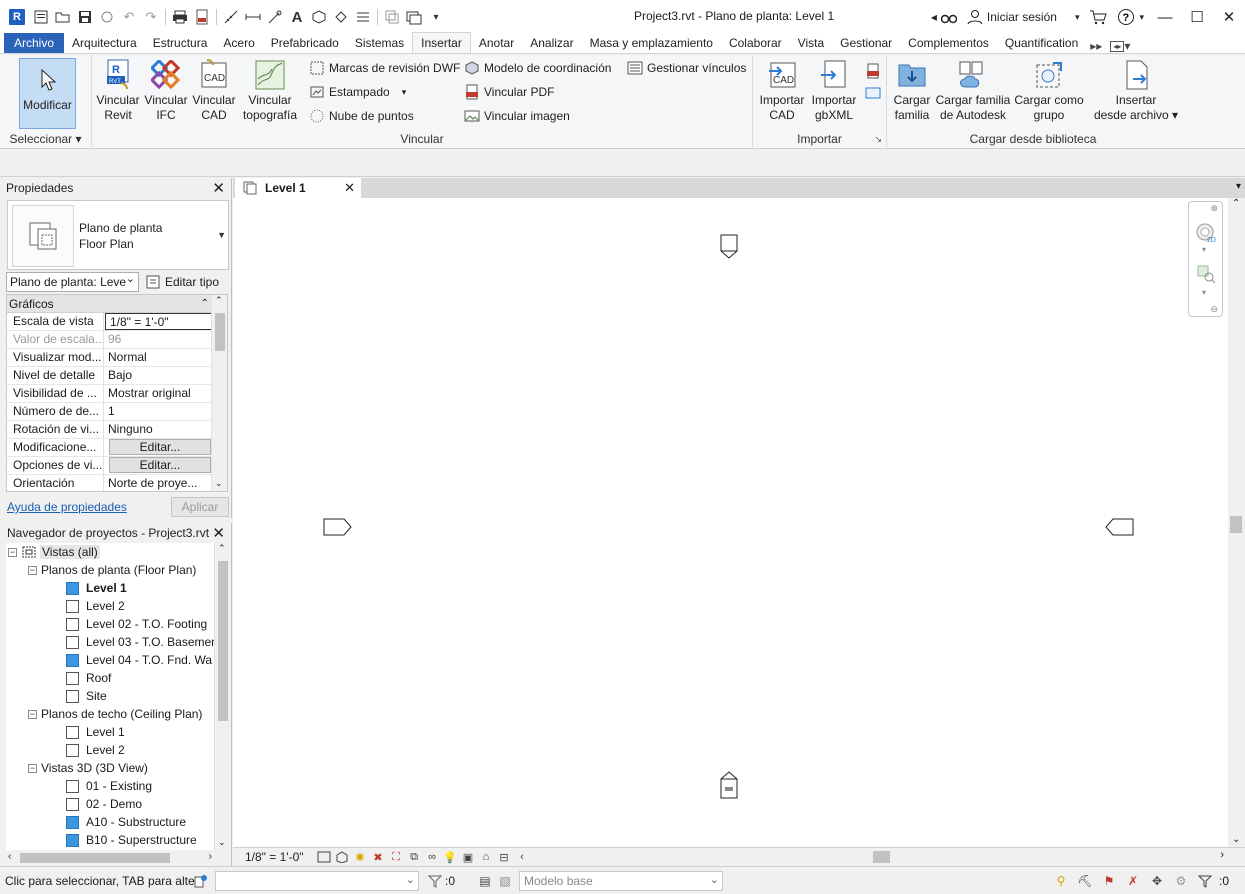 The image size is (1245, 894). Describe the element at coordinates (270, 91) in the screenshot. I see `link-topography-button: Vincular topografía` at that location.